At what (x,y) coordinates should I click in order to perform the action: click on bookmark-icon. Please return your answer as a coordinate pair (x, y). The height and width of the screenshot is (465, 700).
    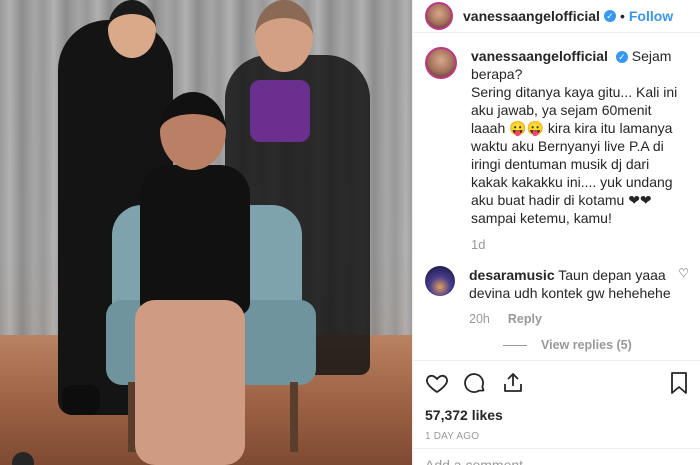
    Looking at the image, I should click on (679, 383).